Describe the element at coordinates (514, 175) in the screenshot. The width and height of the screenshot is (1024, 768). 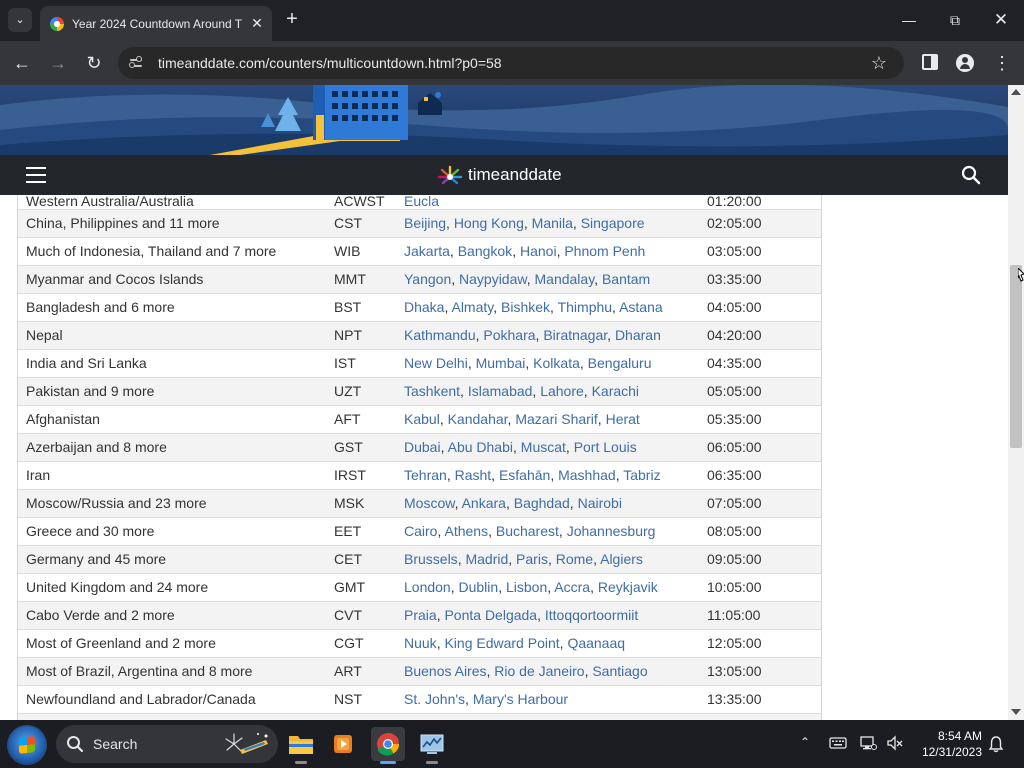
I see `site-logo: timeanddate` at that location.